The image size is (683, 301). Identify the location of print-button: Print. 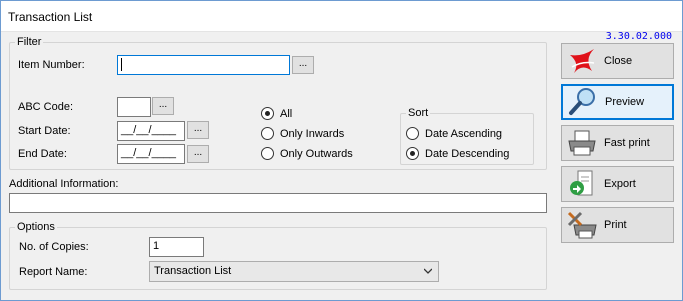
(617, 225).